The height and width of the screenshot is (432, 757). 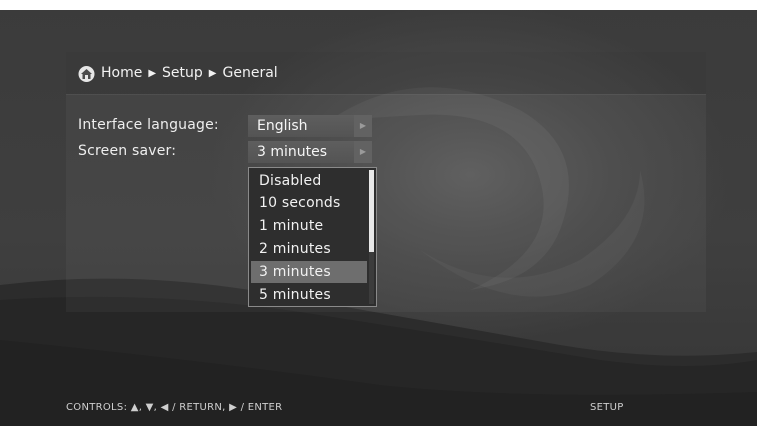 What do you see at coordinates (174, 407) in the screenshot?
I see `controls-hint: CONTROLS: ▲, ▼, ◀ / RETURN, ▶ / ENTER` at bounding box center [174, 407].